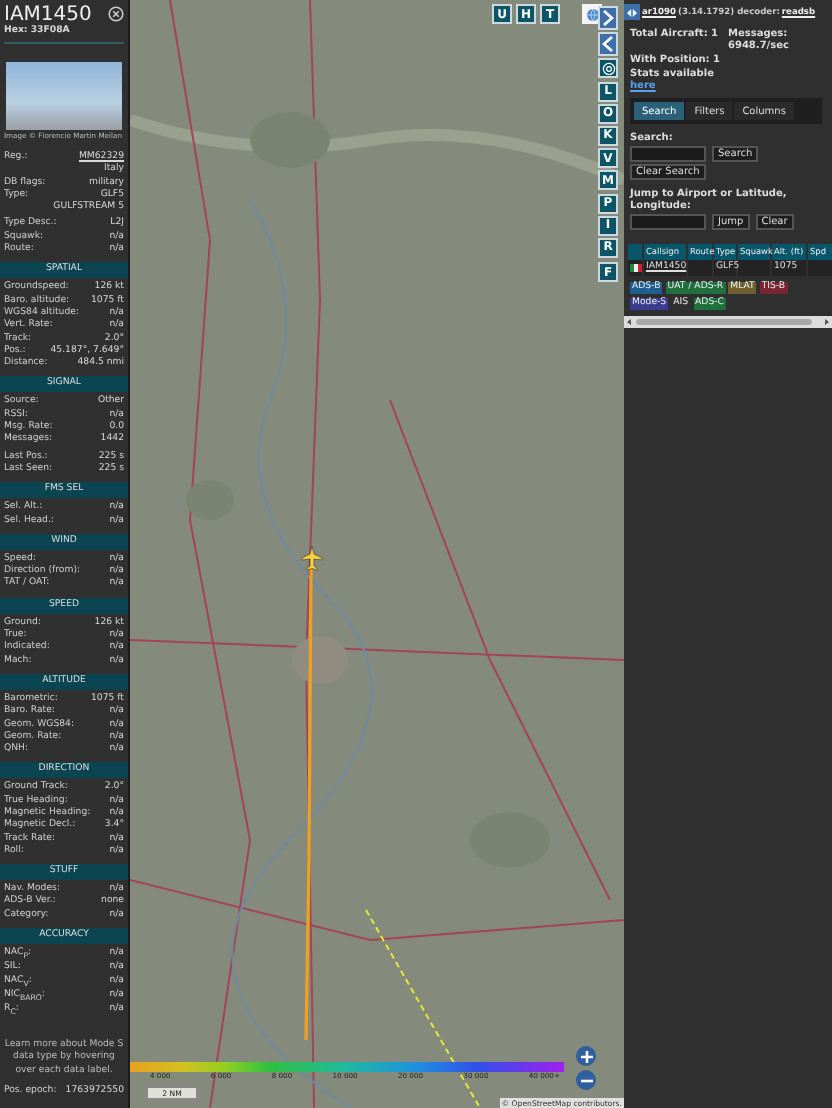 The height and width of the screenshot is (1108, 832). I want to click on plus-icon, so click(586, 1056).